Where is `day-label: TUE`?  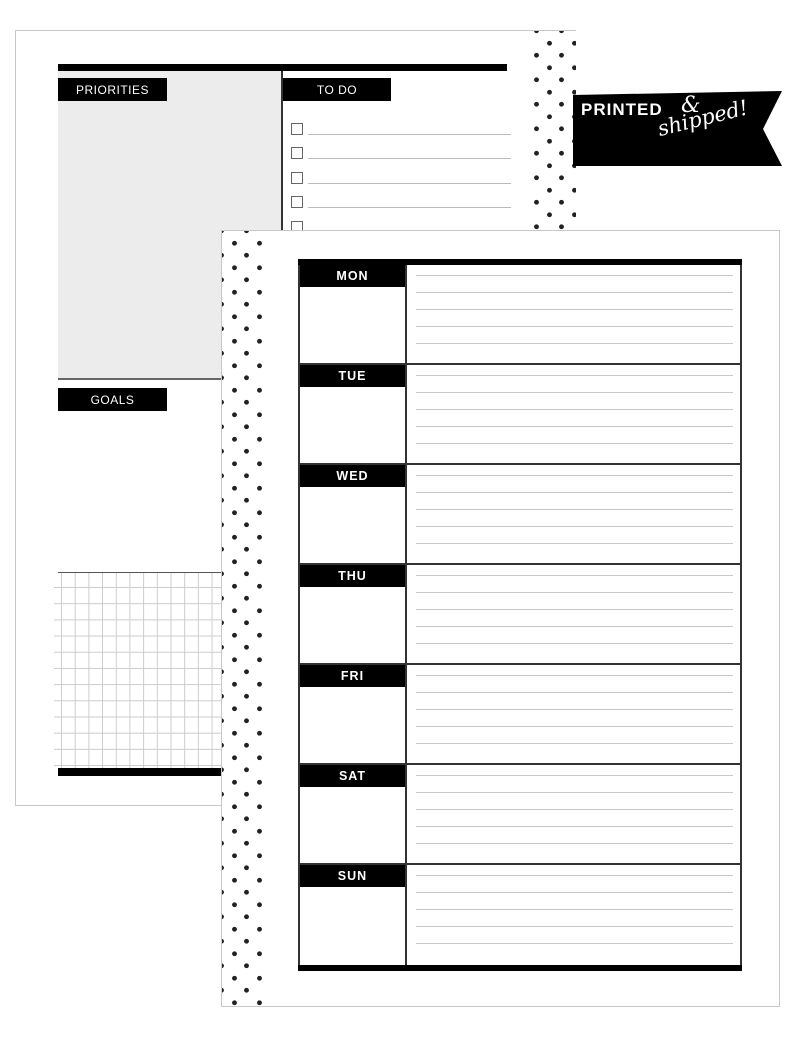
day-label: TUE is located at coordinates (352, 376).